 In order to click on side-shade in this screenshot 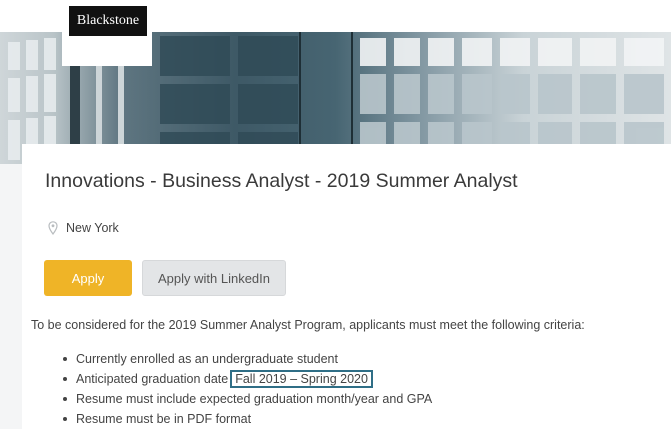, I will do `click(11, 296)`.